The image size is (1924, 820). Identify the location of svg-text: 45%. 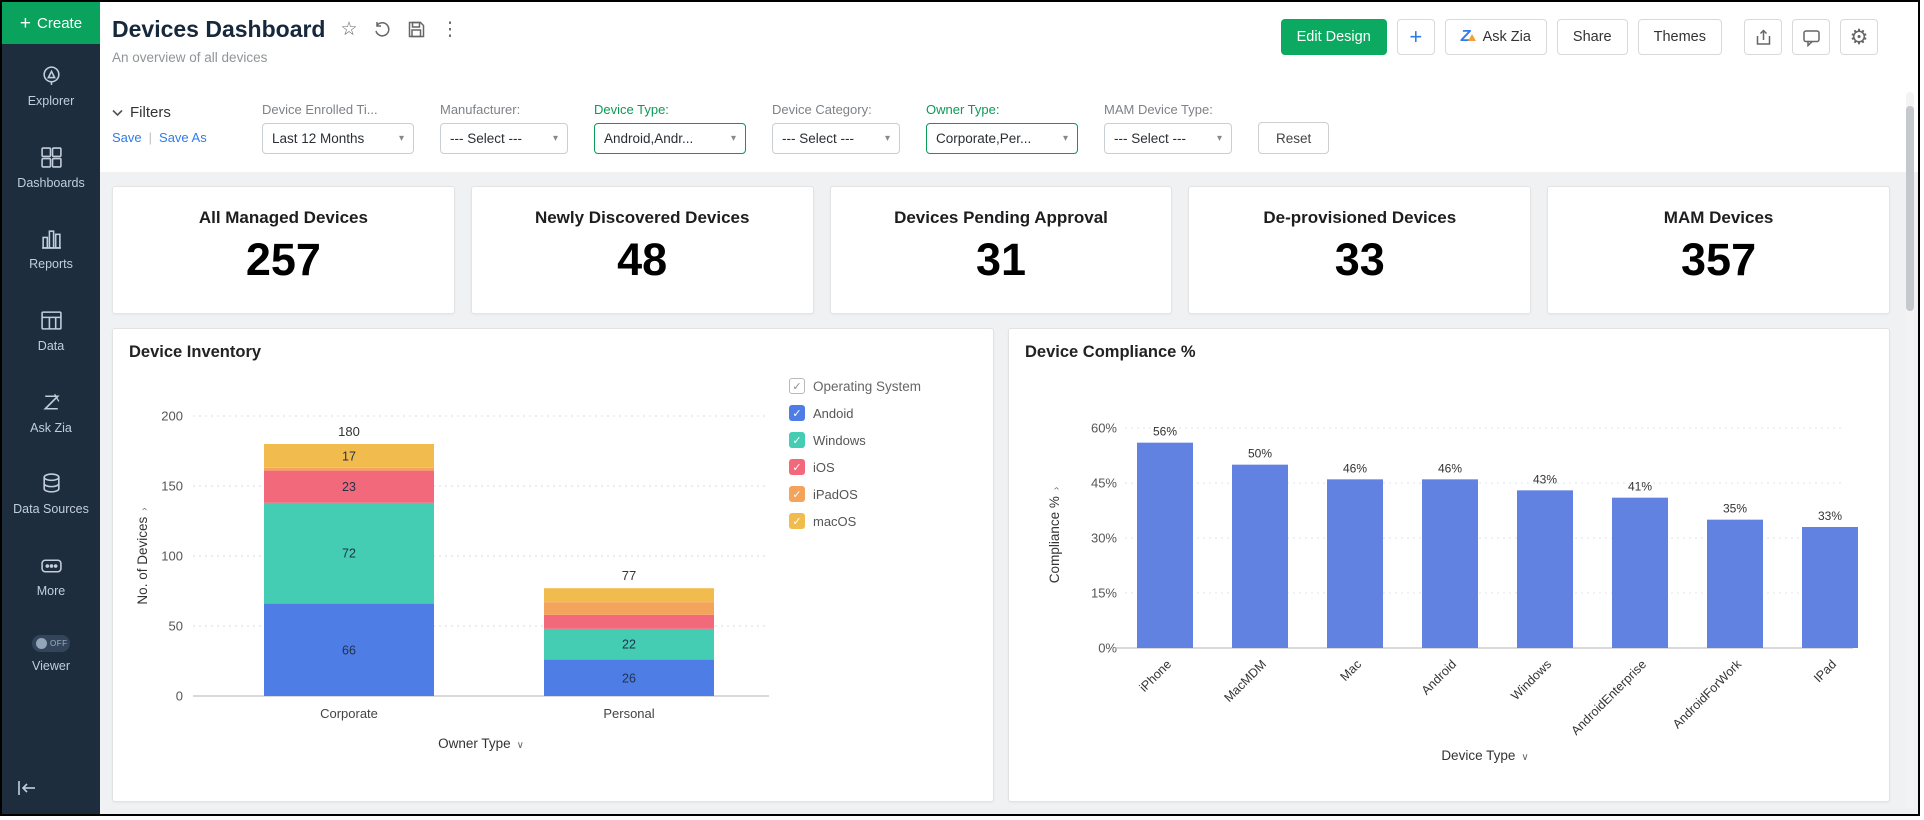
(1104, 483).